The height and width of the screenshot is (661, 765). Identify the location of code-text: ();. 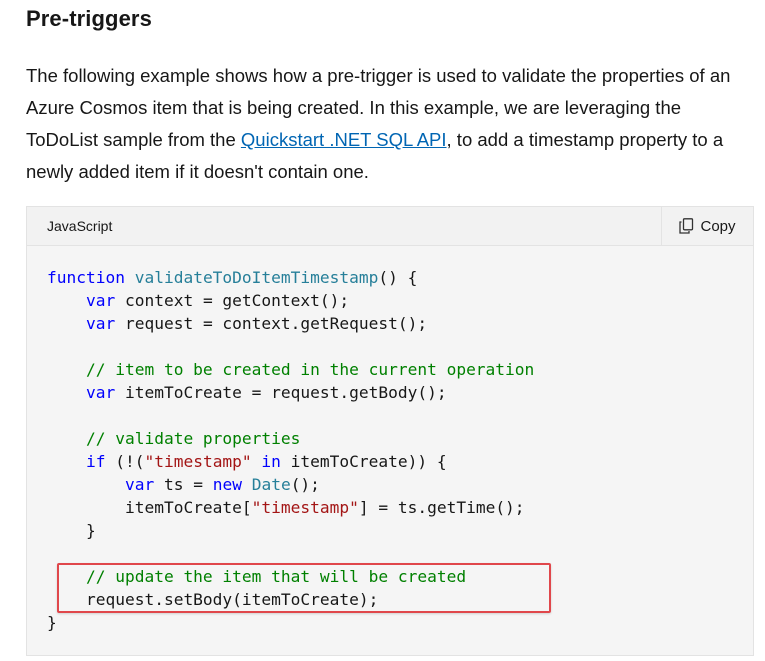
(305, 484).